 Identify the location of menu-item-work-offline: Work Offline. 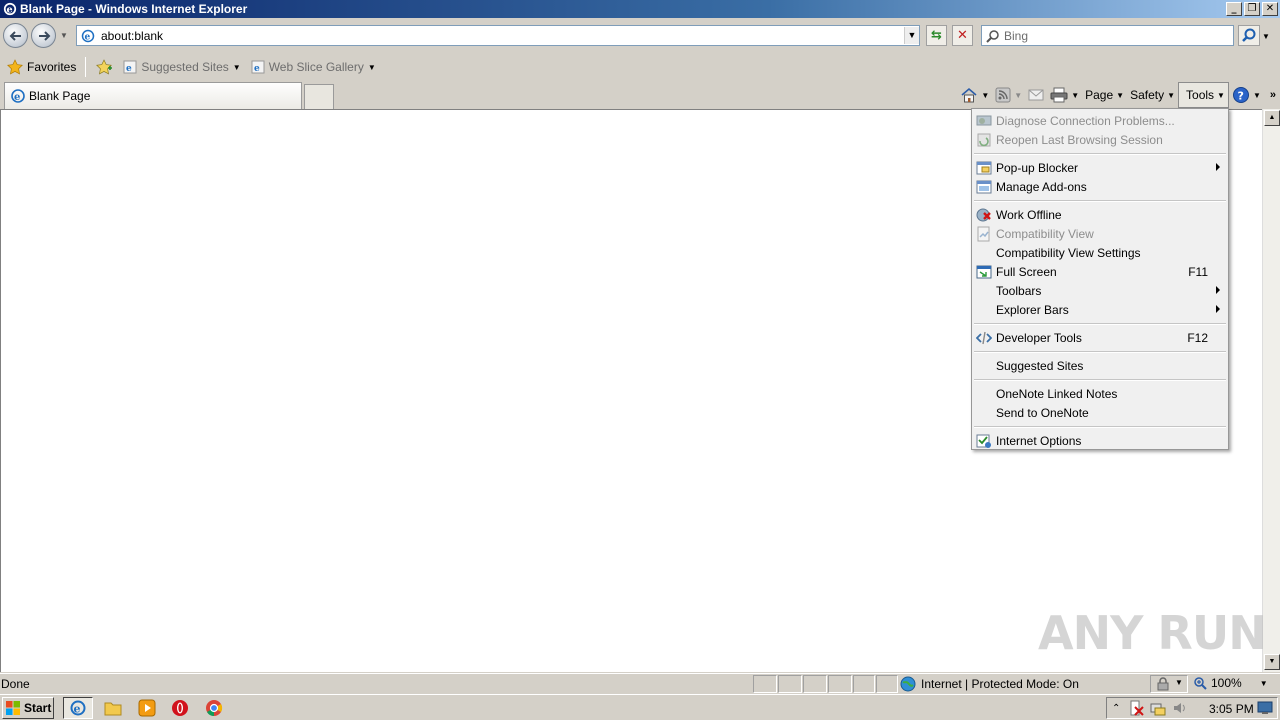
(1100, 214).